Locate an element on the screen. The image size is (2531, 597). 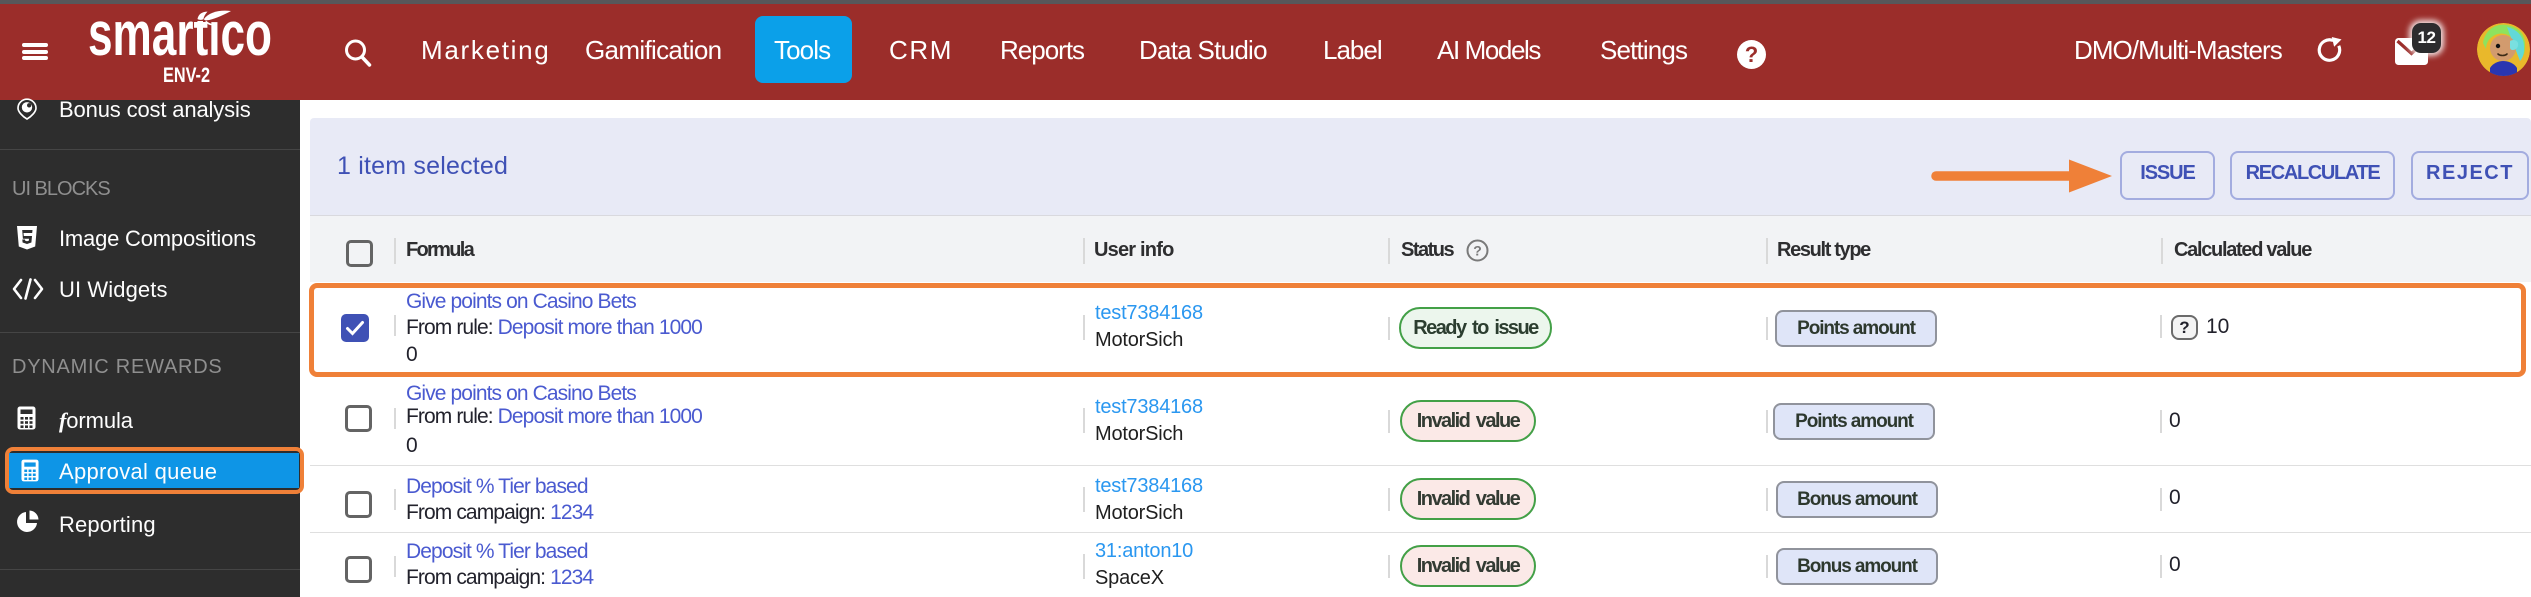
svg-text: ENV-2 is located at coordinates (186, 75).